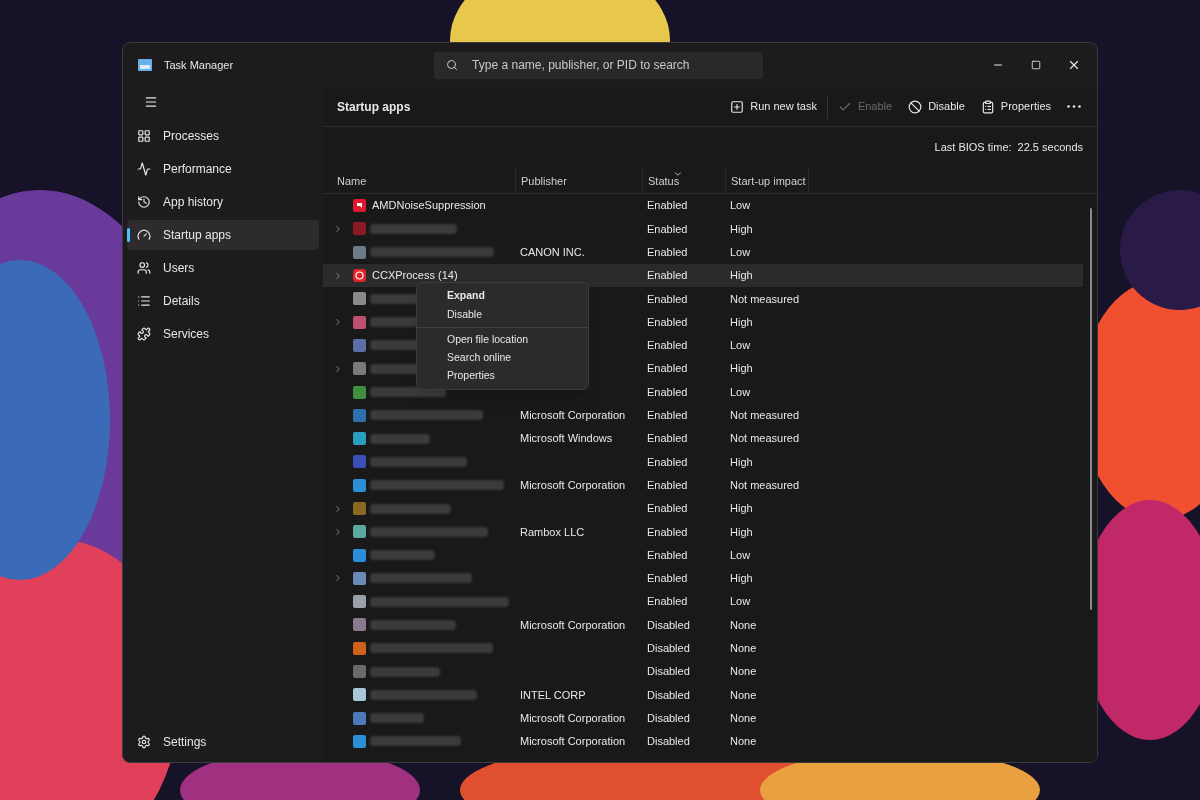 The width and height of the screenshot is (1200, 800). I want to click on app-logo-icon, so click(145, 65).